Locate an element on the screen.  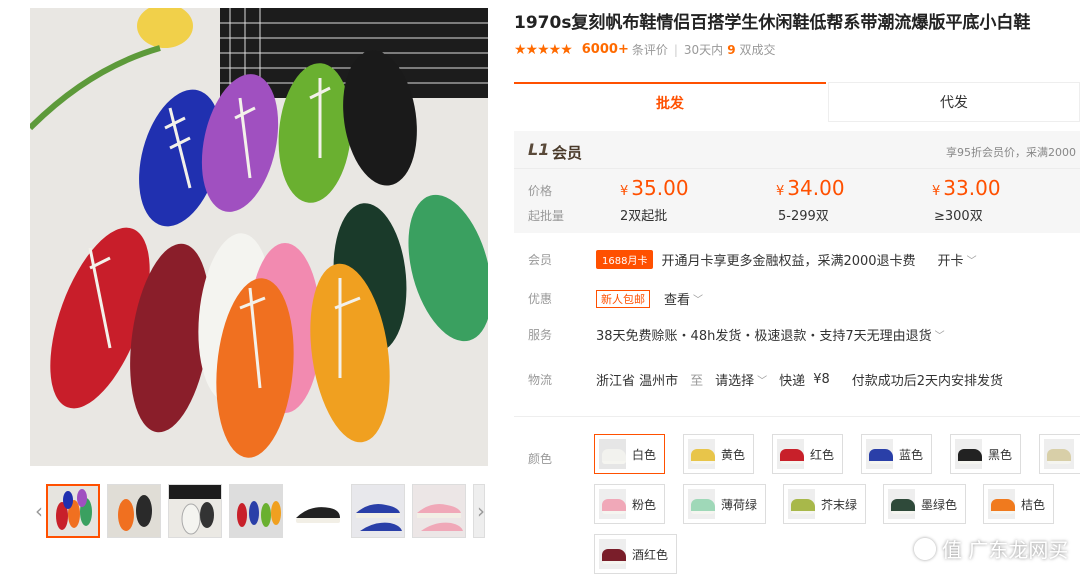
tab-dropship: 代发 is located at coordinates (953, 102).